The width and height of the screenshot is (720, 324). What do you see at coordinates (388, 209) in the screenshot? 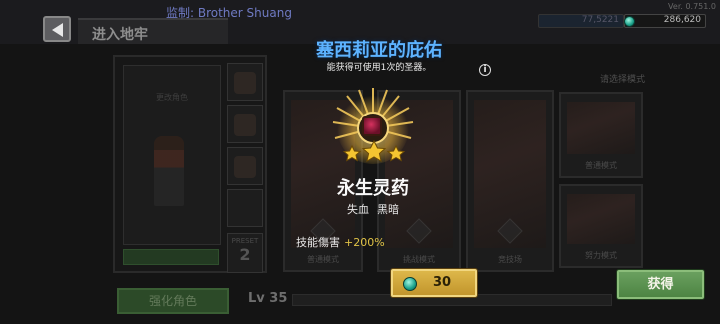
I see `relic-tag: 黑暗` at bounding box center [388, 209].